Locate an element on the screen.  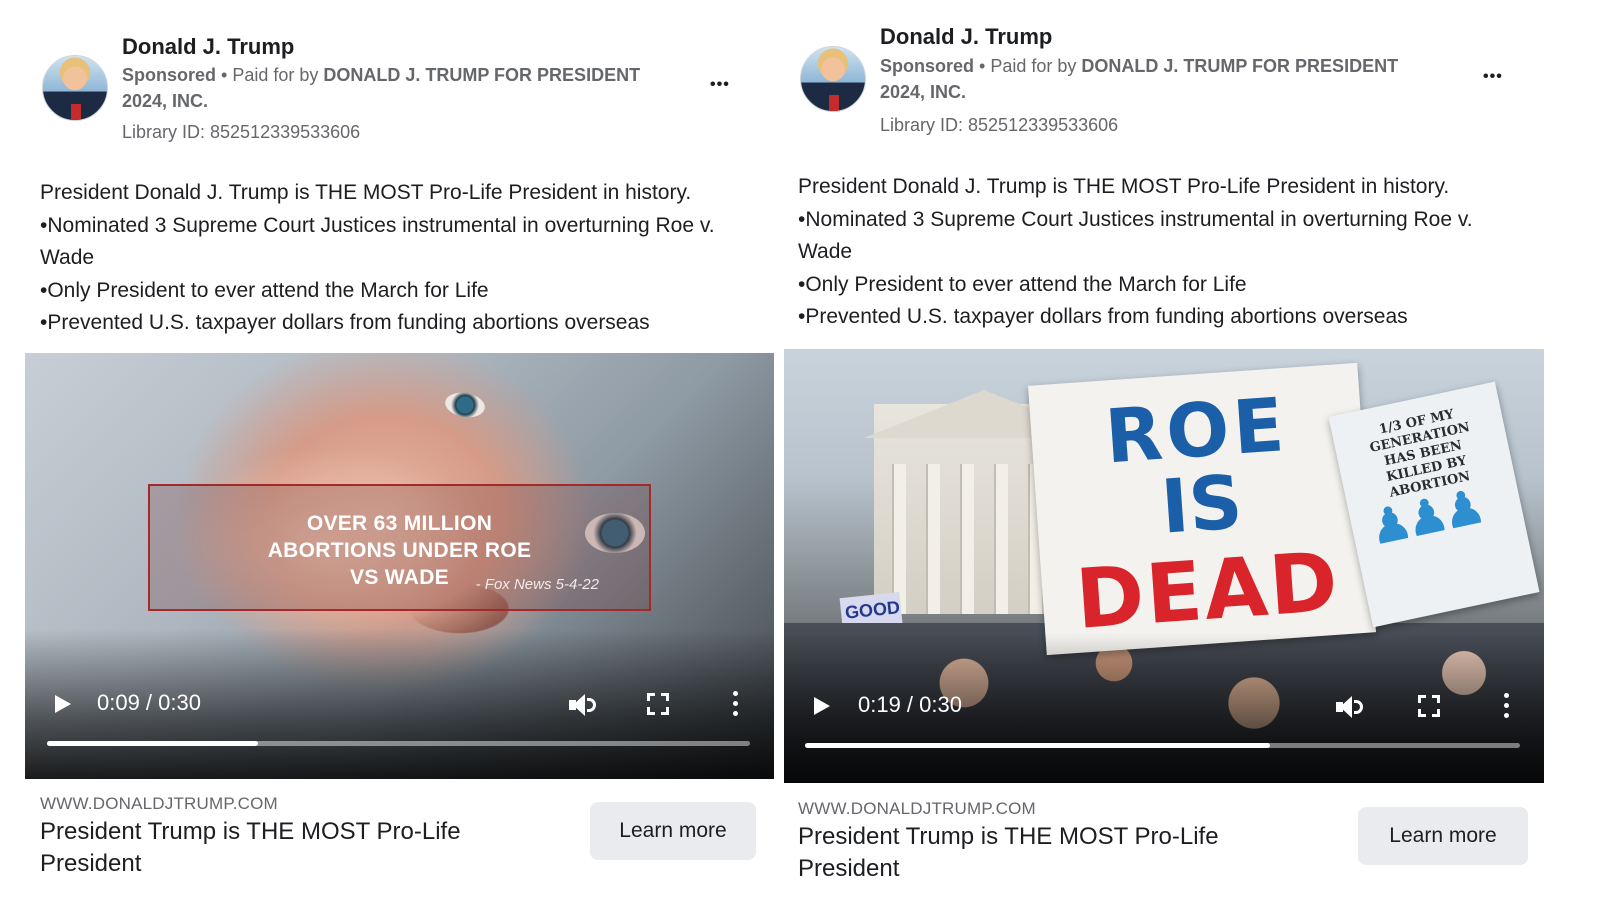
video-time: 0:09 / 0:30 is located at coordinates (149, 702).